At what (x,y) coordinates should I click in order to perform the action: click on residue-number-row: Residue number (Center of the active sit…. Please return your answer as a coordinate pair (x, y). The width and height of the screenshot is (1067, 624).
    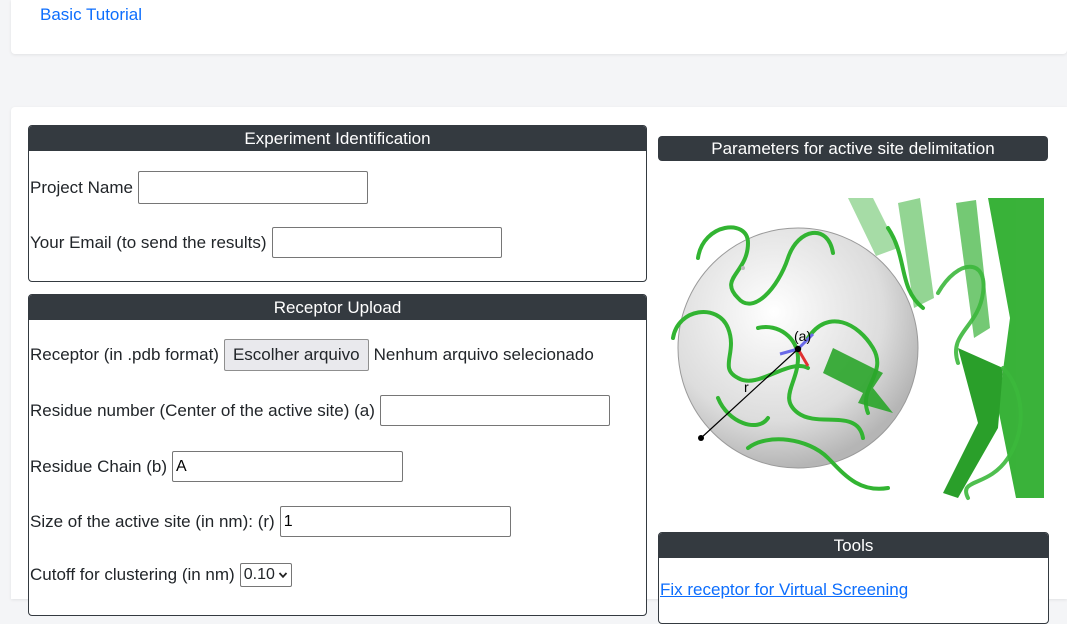
    Looking at the image, I should click on (320, 410).